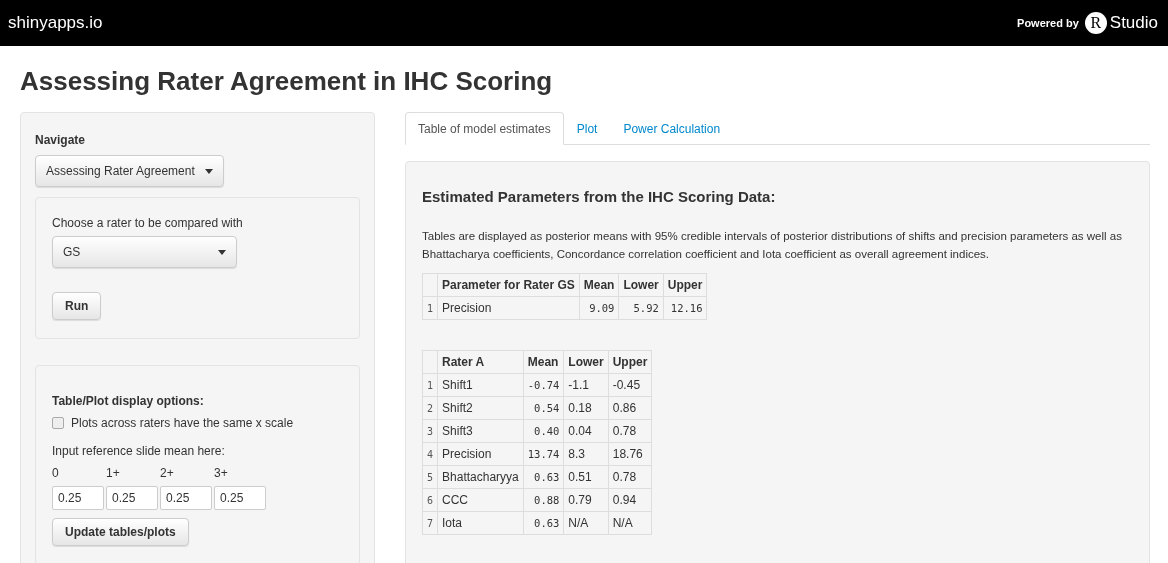 The image size is (1168, 563). I want to click on input-label: 1+, so click(113, 473).